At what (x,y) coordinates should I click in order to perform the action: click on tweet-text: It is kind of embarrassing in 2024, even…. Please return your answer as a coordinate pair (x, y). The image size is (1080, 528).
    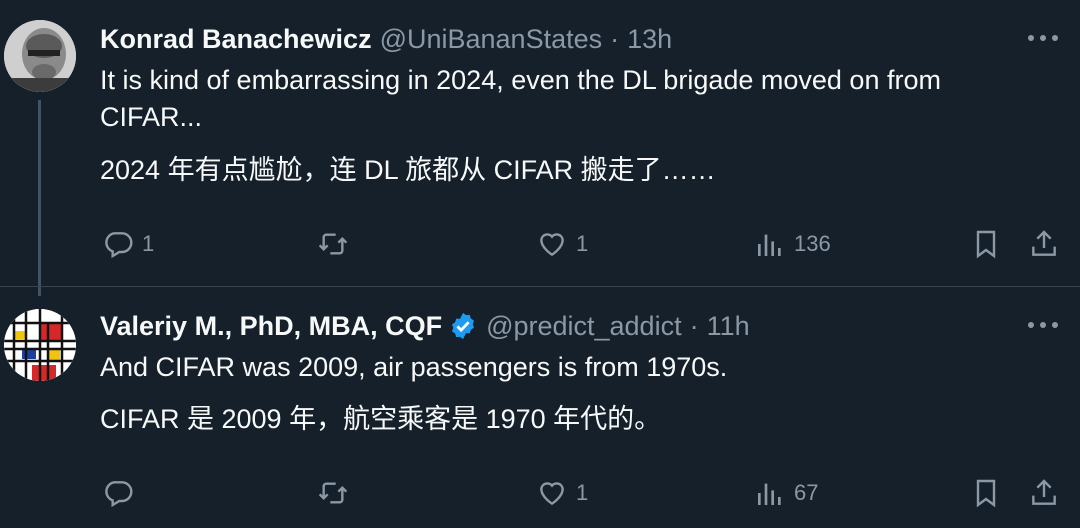
    Looking at the image, I should click on (520, 98).